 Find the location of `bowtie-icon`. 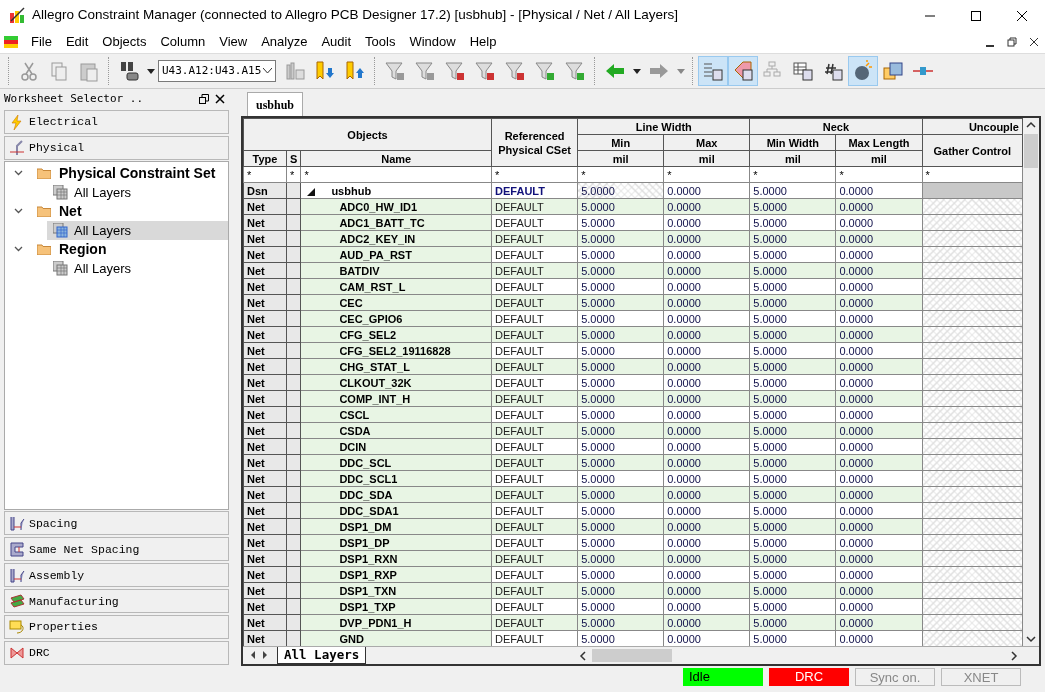

bowtie-icon is located at coordinates (17, 653).